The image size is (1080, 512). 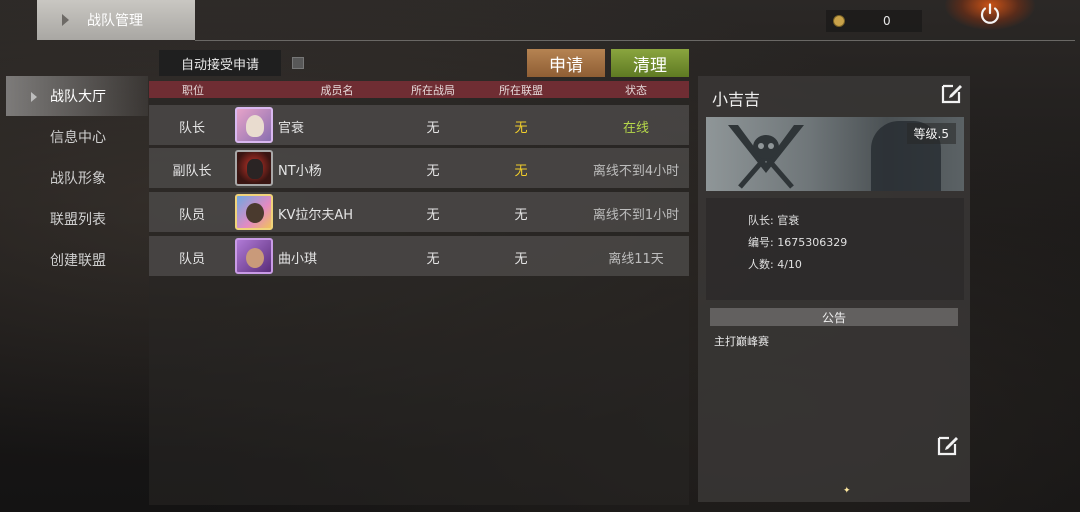 I want to click on sidebar-item-create-alliance: 创建联盟, so click(x=77, y=259).